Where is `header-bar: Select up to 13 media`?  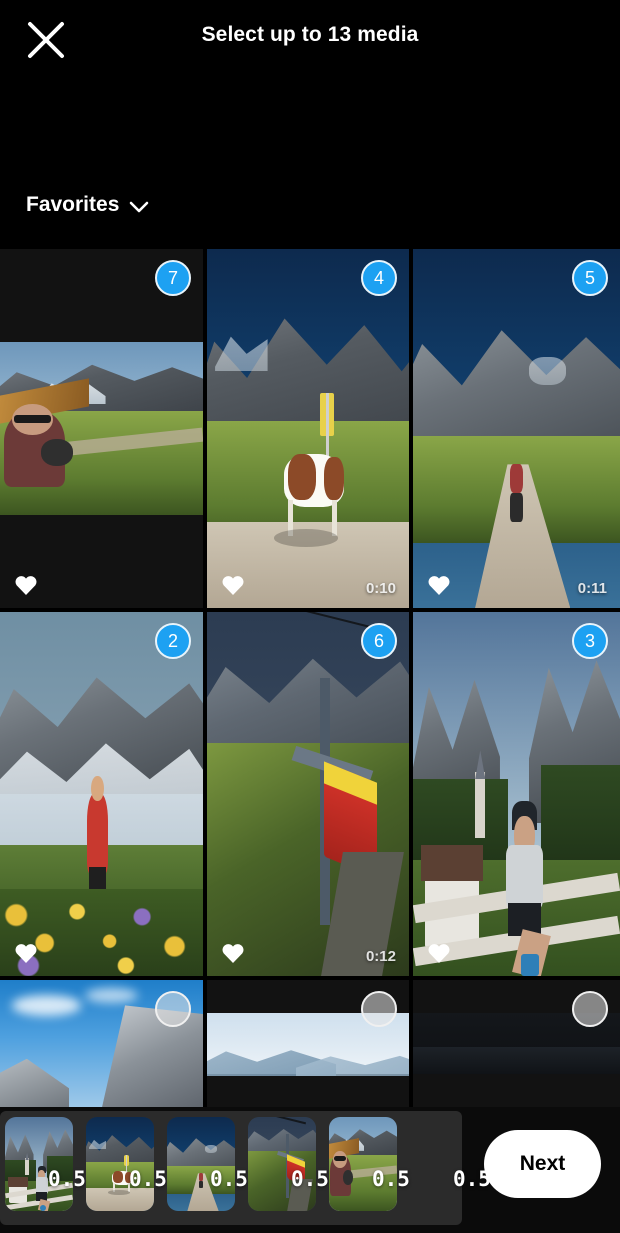 header-bar: Select up to 13 media is located at coordinates (310, 38).